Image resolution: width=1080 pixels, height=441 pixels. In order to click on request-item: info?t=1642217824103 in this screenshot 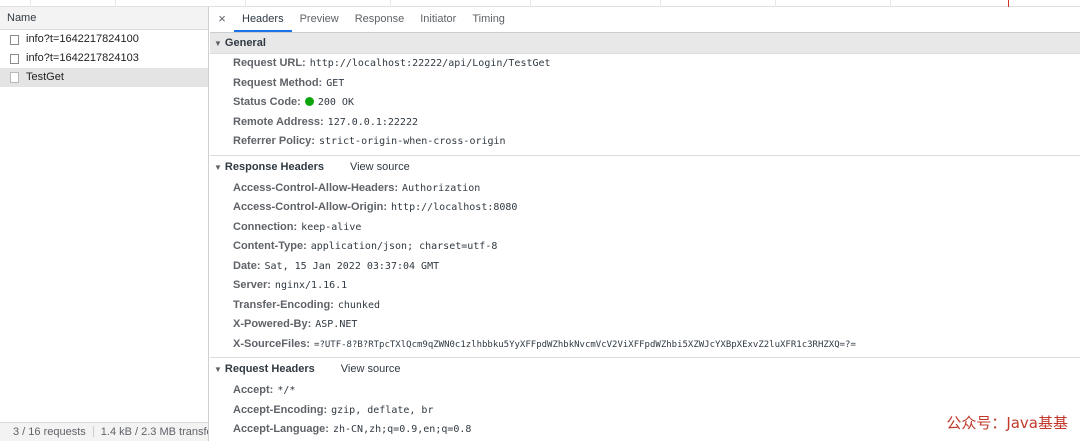, I will do `click(104, 58)`.